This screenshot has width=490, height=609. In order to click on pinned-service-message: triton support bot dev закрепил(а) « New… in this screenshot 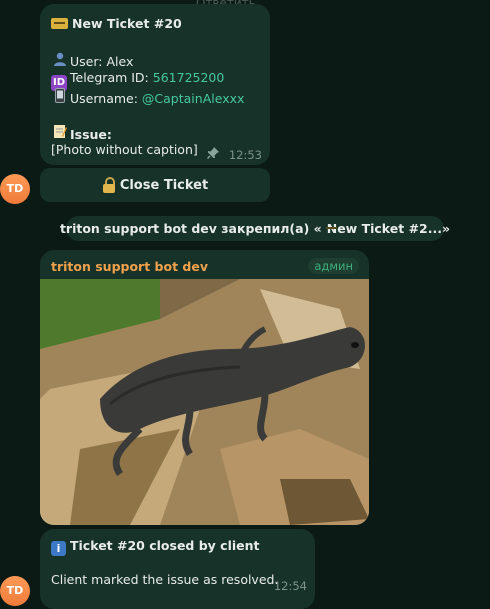, I will do `click(255, 228)`.